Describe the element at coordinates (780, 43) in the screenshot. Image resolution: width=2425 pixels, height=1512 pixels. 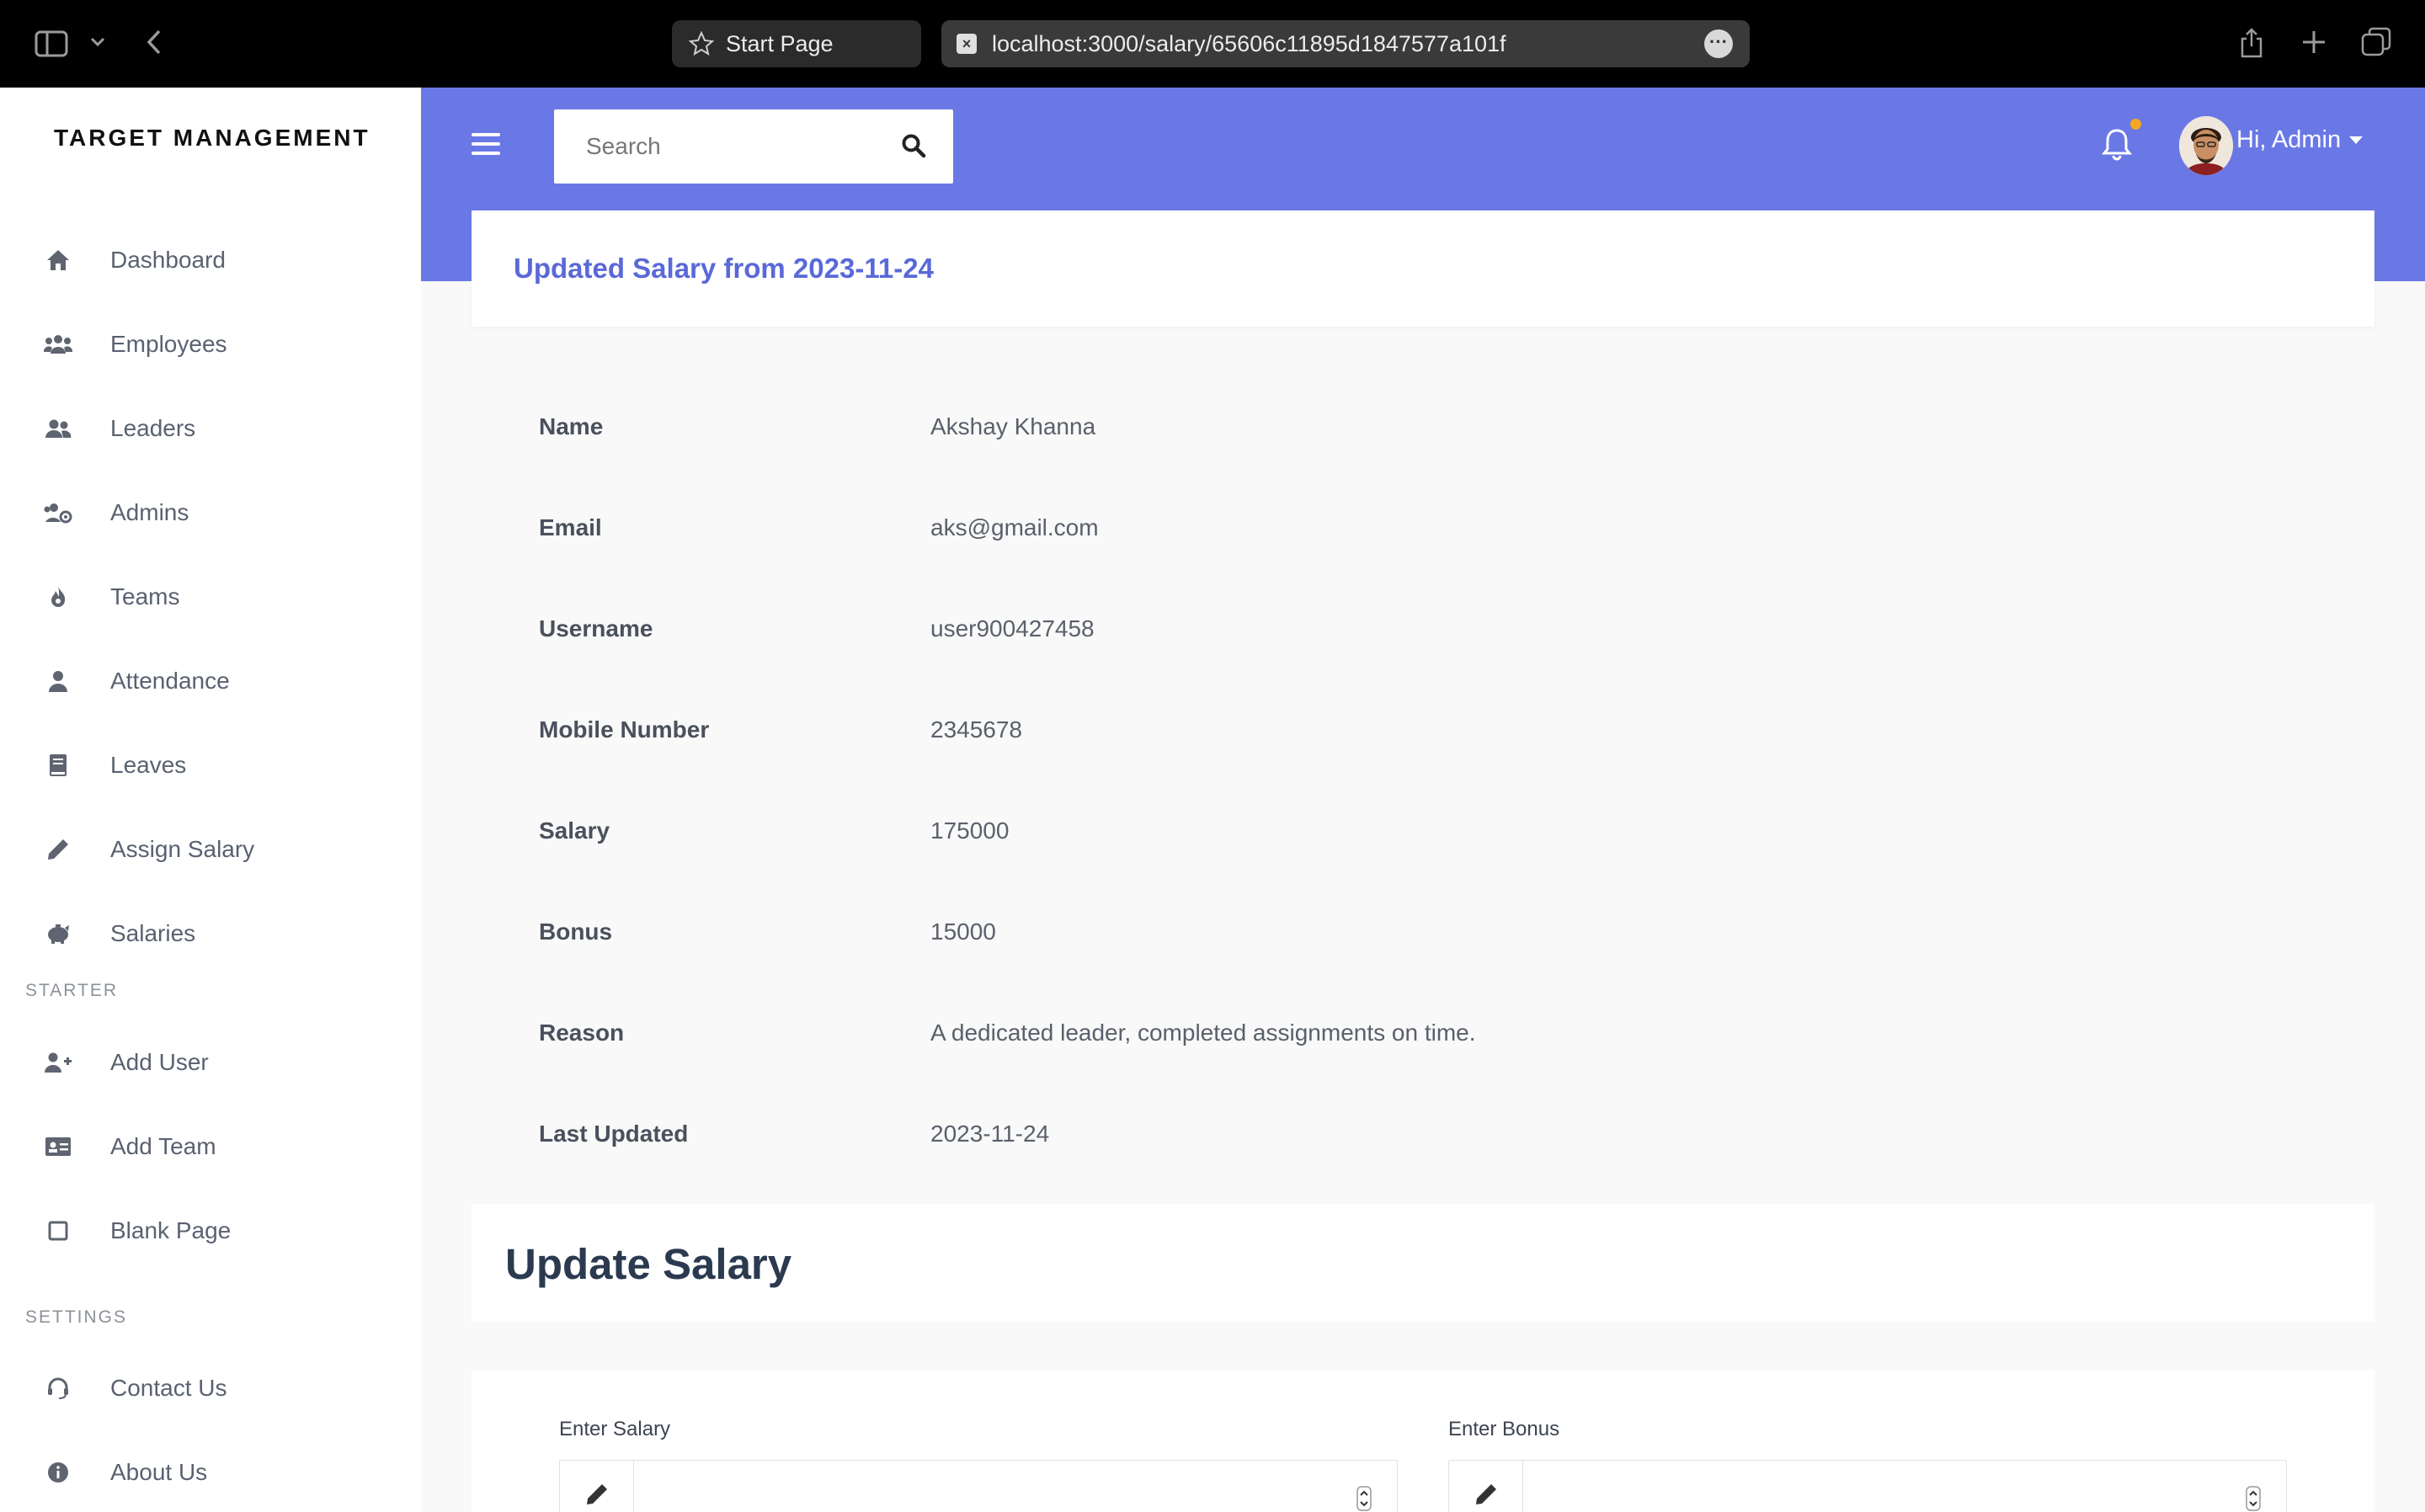
I see `tab-start-label: Start Page` at that location.